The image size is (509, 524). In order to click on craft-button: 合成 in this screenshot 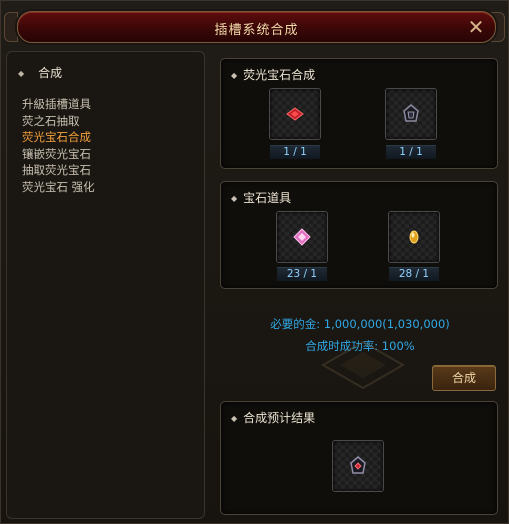, I will do `click(464, 378)`.